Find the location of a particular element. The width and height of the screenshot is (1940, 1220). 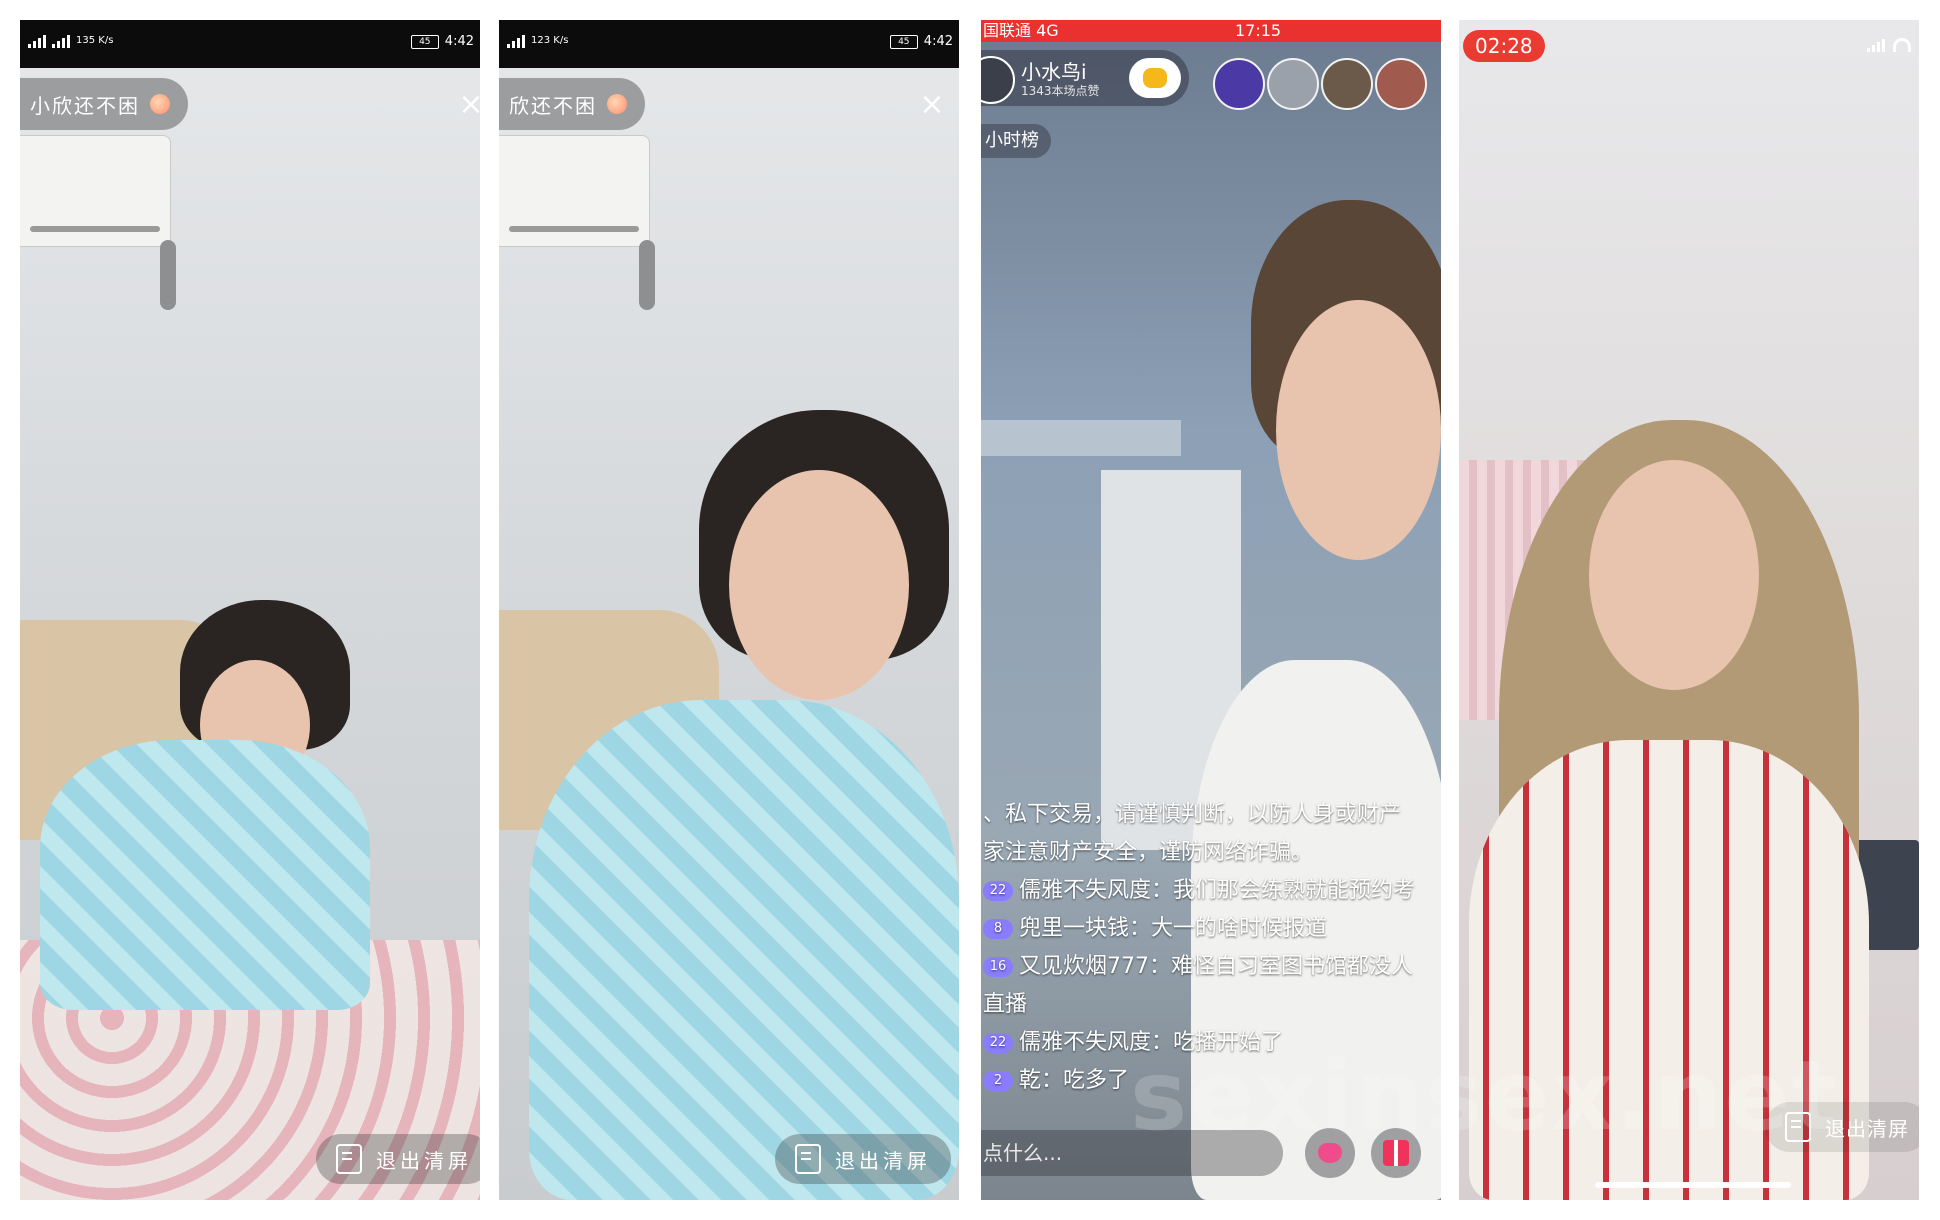

streamer-name: 欣还不困 is located at coordinates (553, 105).